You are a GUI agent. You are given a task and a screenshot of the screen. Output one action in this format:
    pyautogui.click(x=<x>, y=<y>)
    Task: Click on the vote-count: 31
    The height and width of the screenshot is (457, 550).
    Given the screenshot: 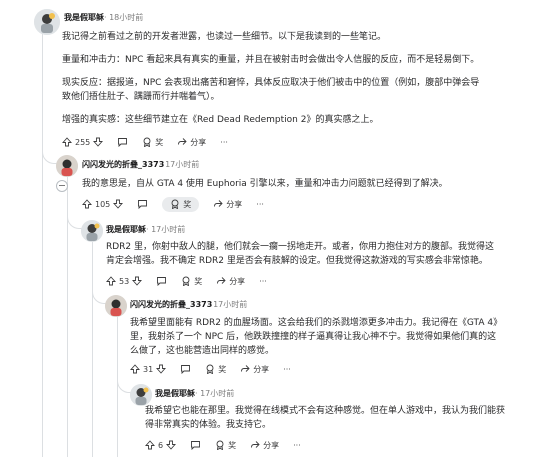 What is the action you would take?
    pyautogui.click(x=148, y=369)
    